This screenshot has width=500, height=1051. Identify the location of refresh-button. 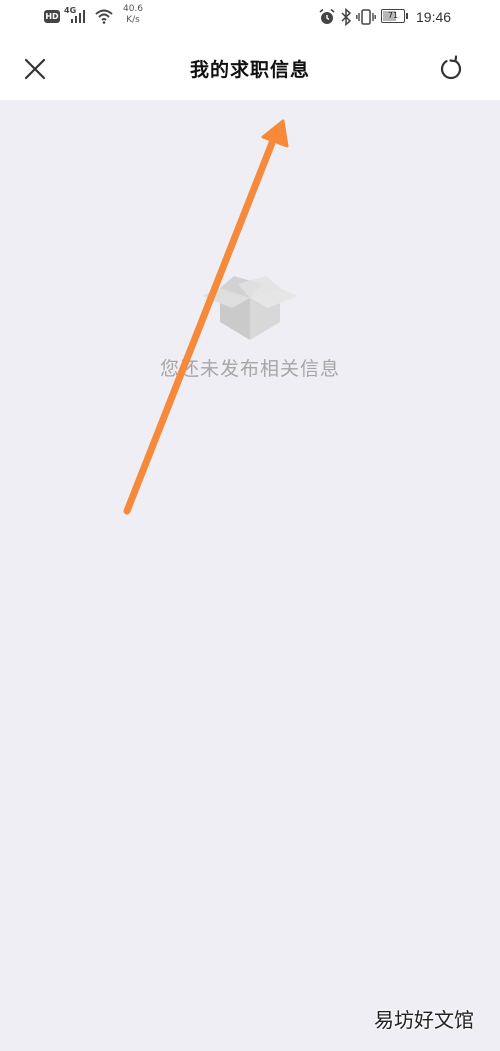
(451, 69).